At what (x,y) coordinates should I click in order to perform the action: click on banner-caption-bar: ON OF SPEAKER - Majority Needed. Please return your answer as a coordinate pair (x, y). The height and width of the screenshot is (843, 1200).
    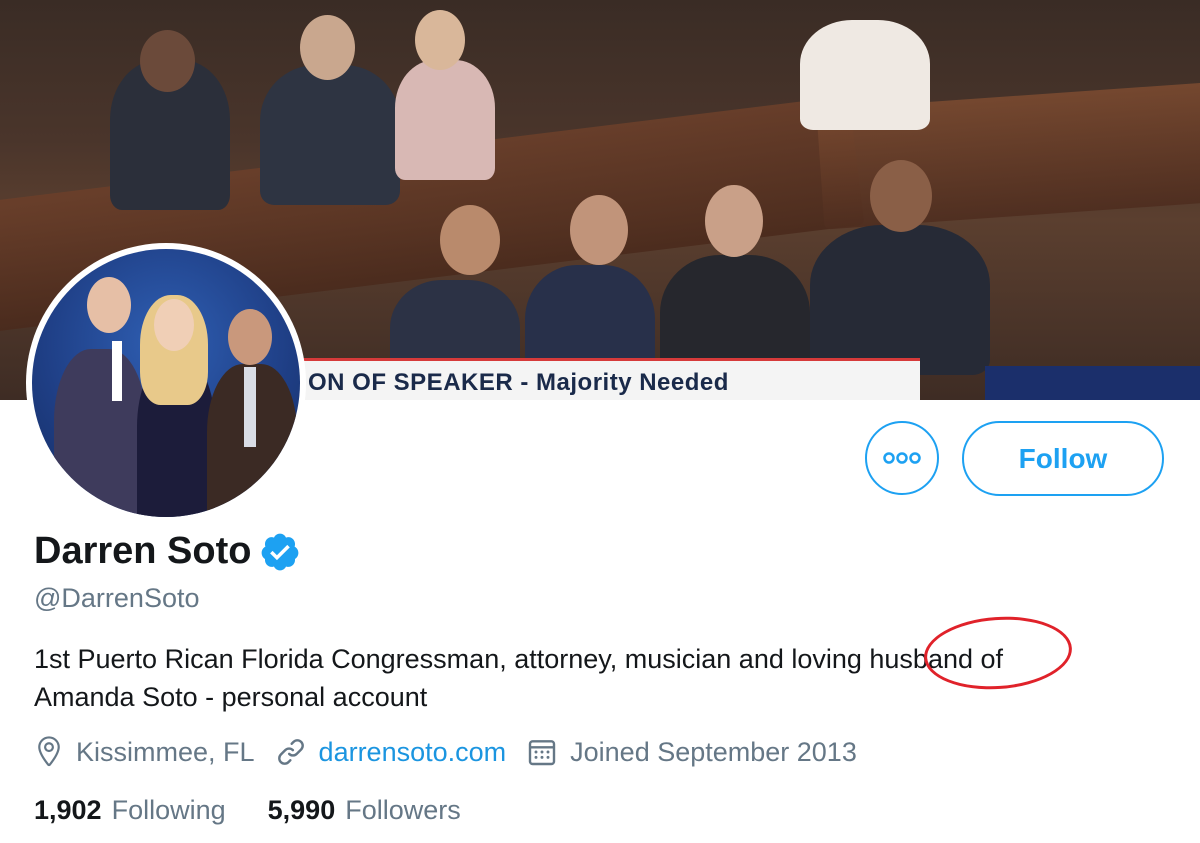
    Looking at the image, I should click on (610, 379).